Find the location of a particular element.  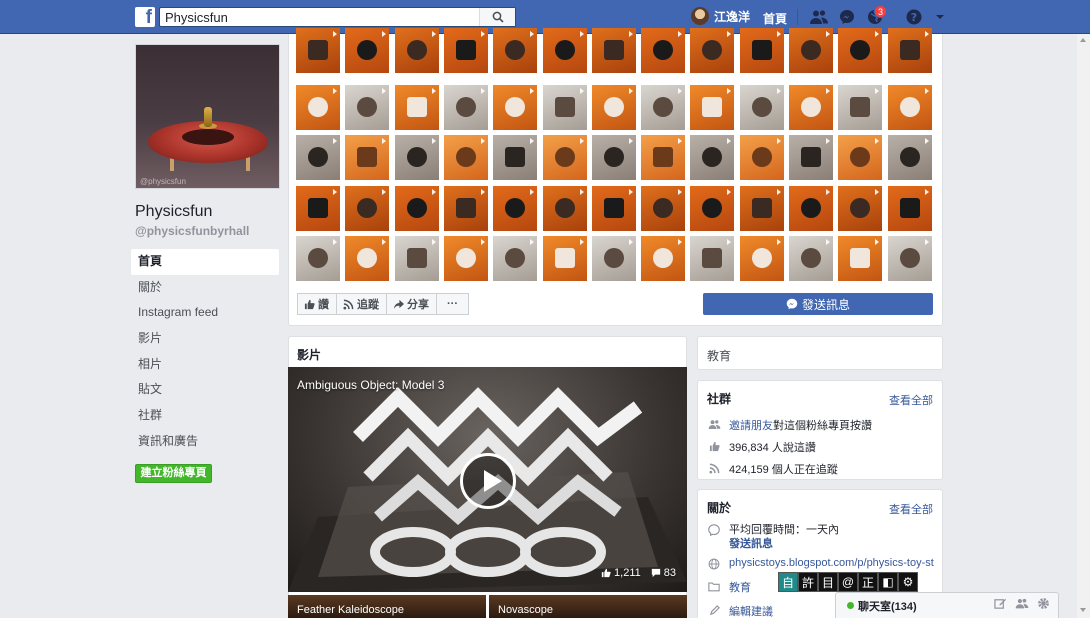

nav-item-about: 關於 is located at coordinates (205, 288).